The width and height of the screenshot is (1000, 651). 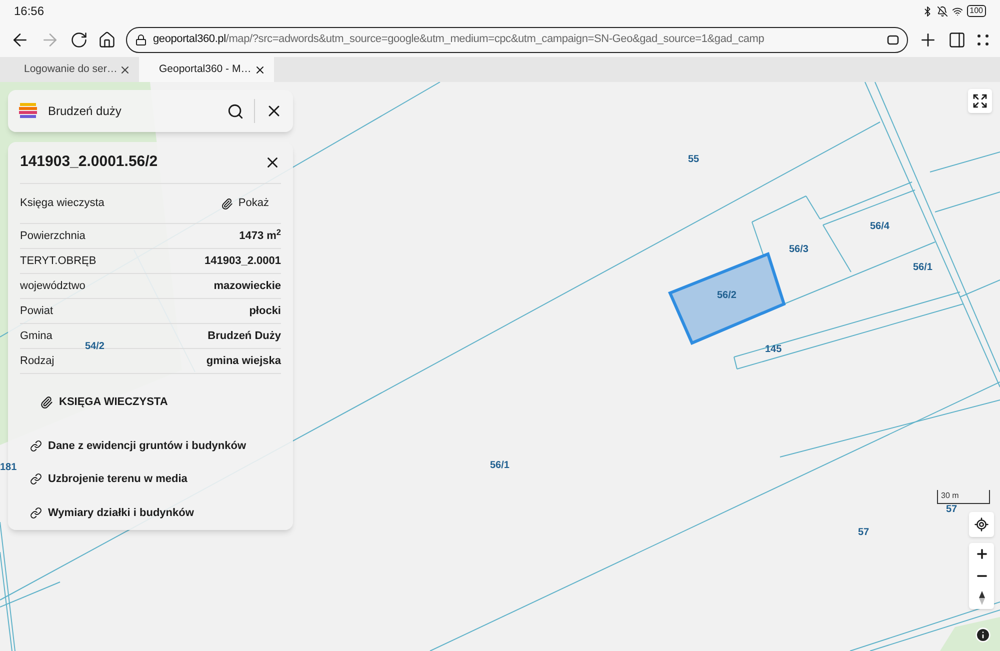 I want to click on home-icon, so click(x=107, y=39).